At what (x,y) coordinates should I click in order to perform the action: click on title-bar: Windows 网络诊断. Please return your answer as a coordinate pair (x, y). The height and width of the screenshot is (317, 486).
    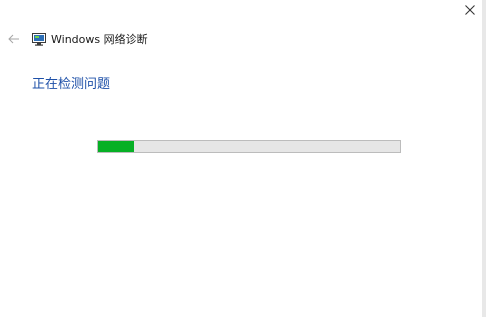
    Looking at the image, I should click on (77, 39).